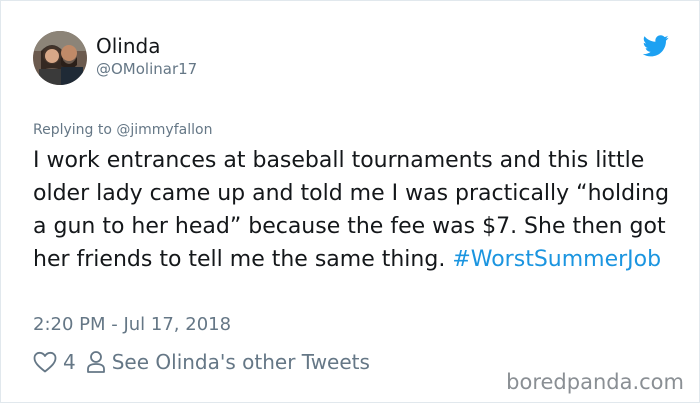 This screenshot has height=403, width=700. I want to click on person-icon, so click(96, 362).